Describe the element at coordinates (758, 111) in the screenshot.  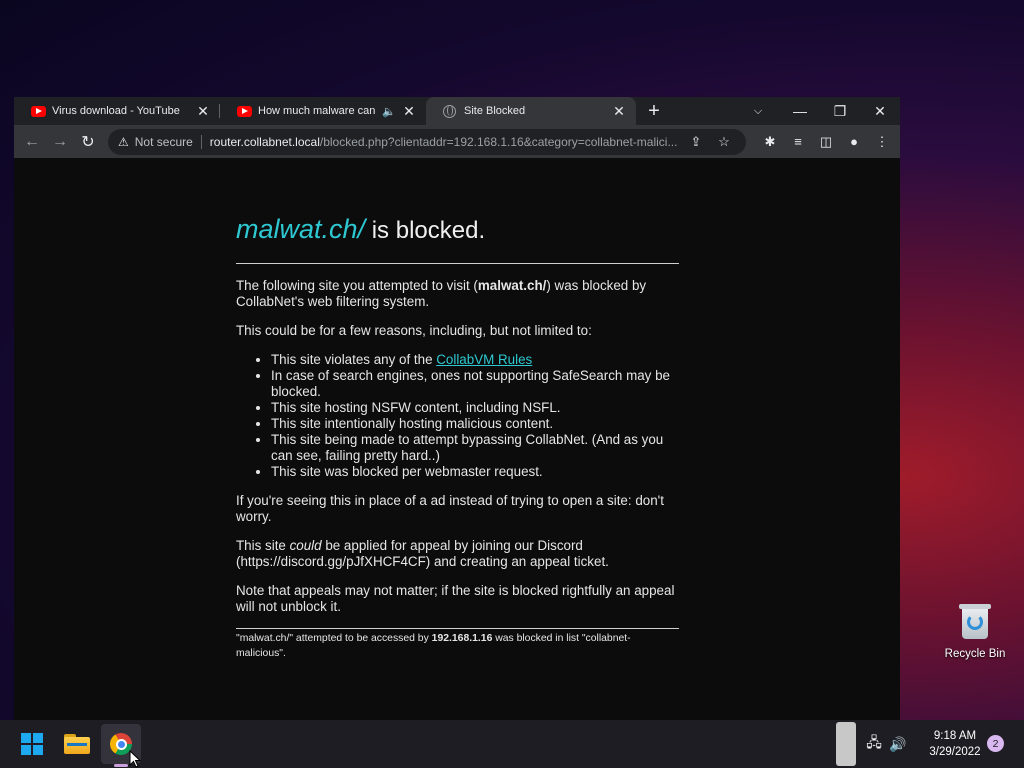
I see `tab-search-icon: ⌵` at that location.